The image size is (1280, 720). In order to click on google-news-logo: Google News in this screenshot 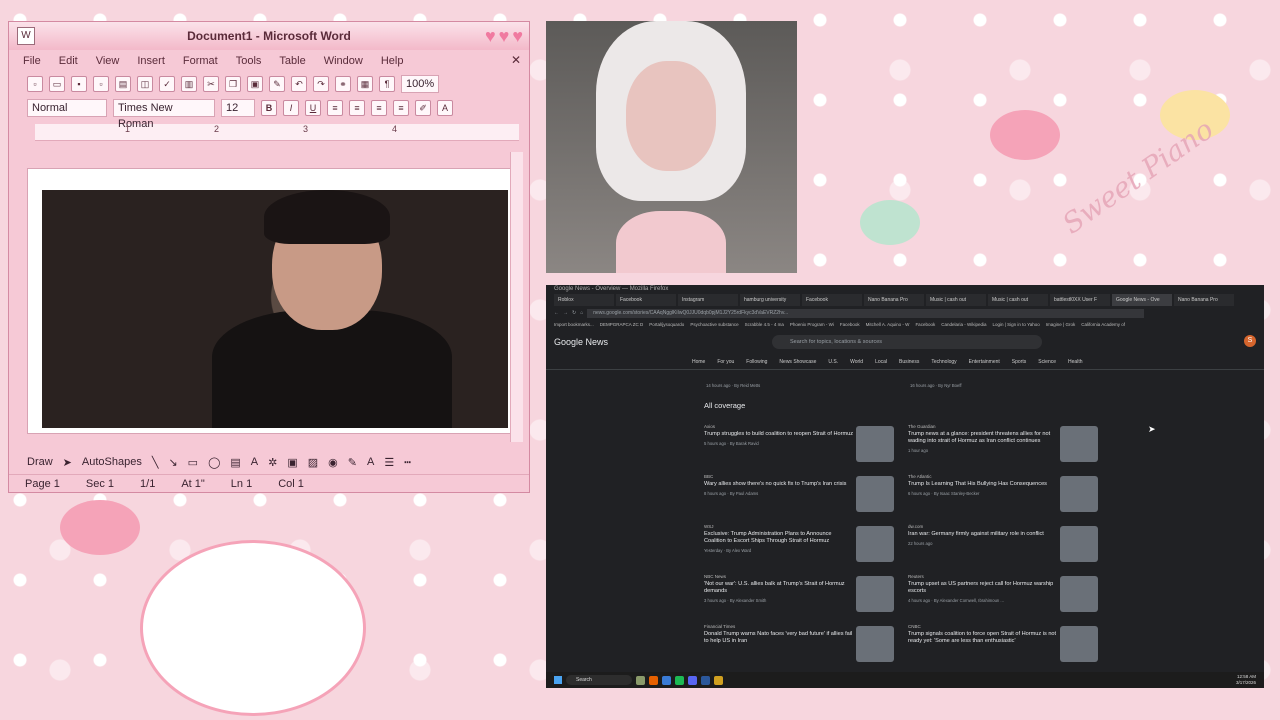, I will do `click(581, 342)`.